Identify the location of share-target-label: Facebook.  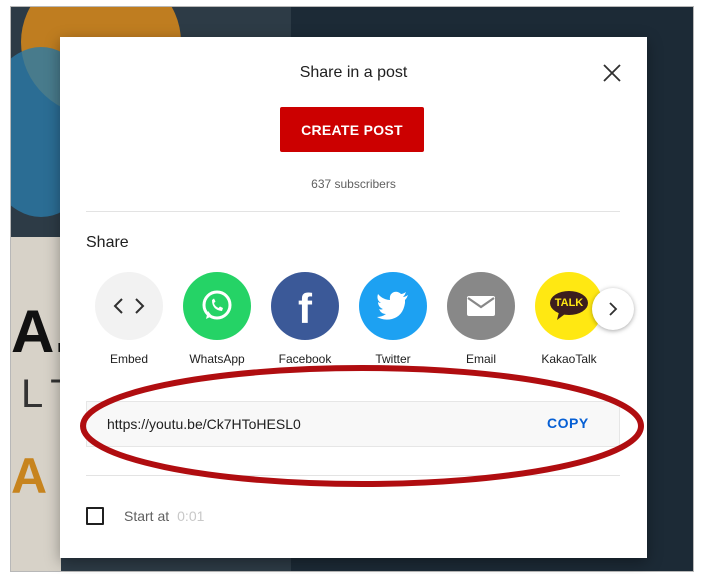
(305, 359).